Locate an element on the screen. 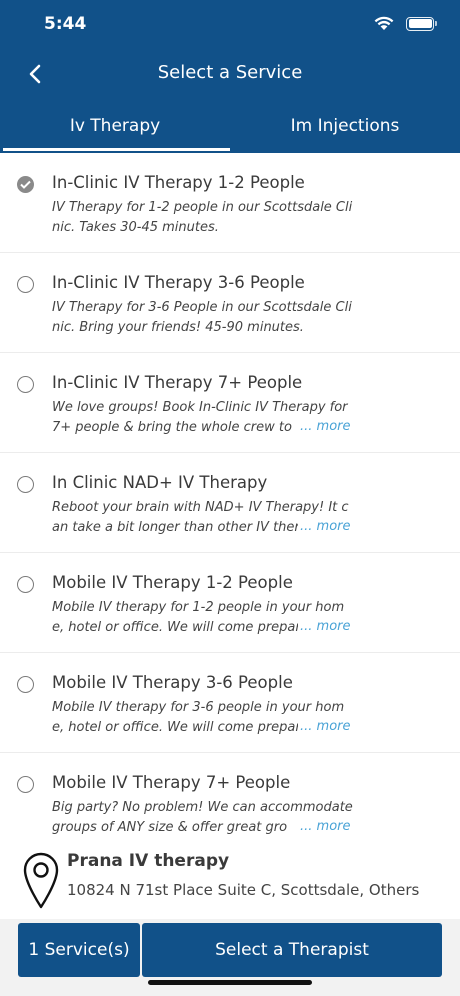  page-title: Select a Service is located at coordinates (230, 72).